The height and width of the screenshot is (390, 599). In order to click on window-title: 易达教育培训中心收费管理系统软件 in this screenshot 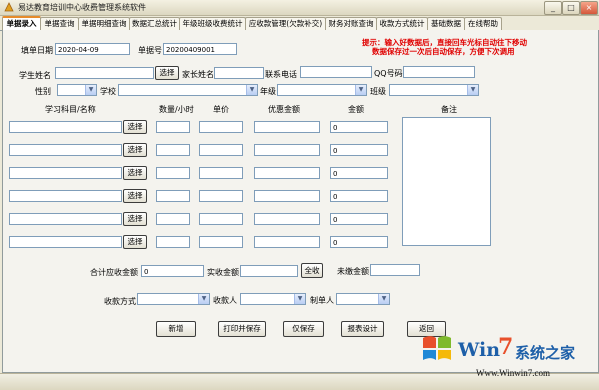, I will do `click(82, 7)`.